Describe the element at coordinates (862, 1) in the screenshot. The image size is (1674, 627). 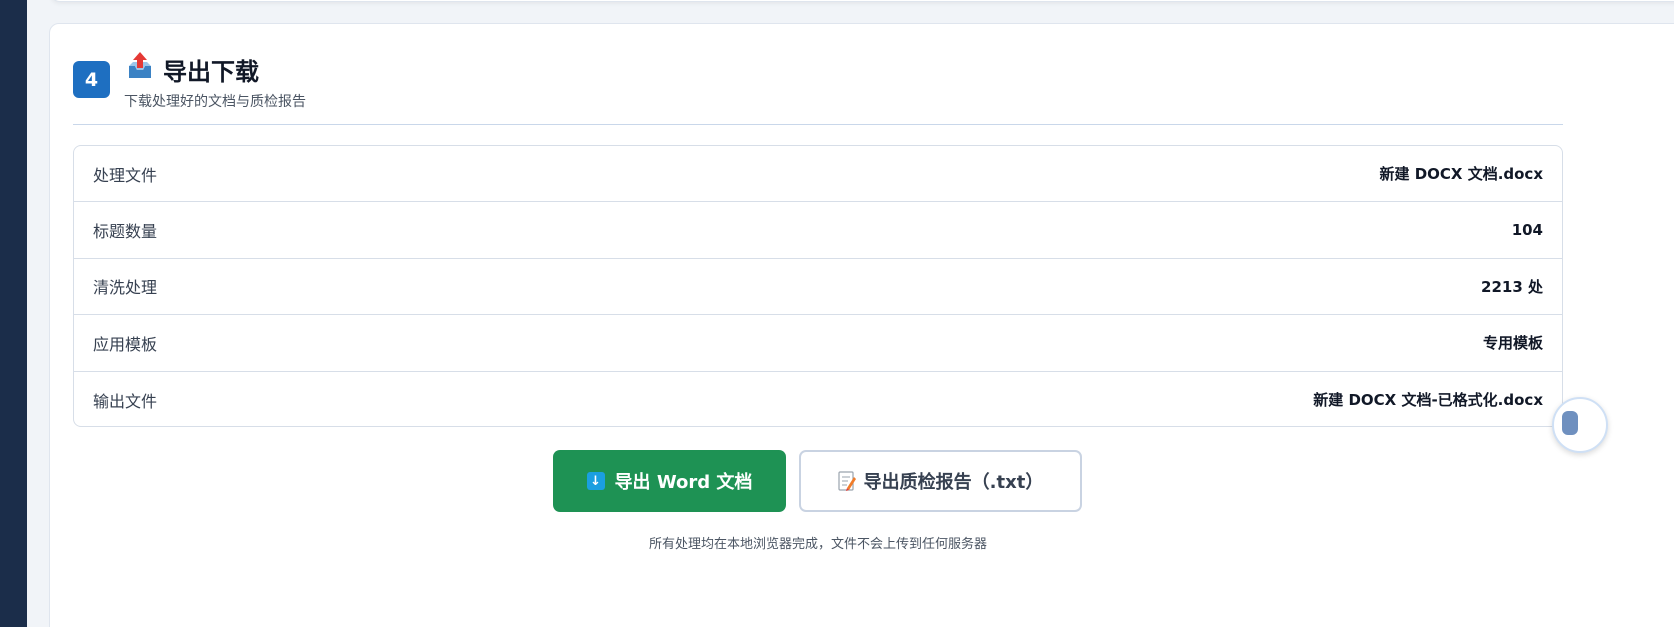
I see `previous-section-card` at that location.